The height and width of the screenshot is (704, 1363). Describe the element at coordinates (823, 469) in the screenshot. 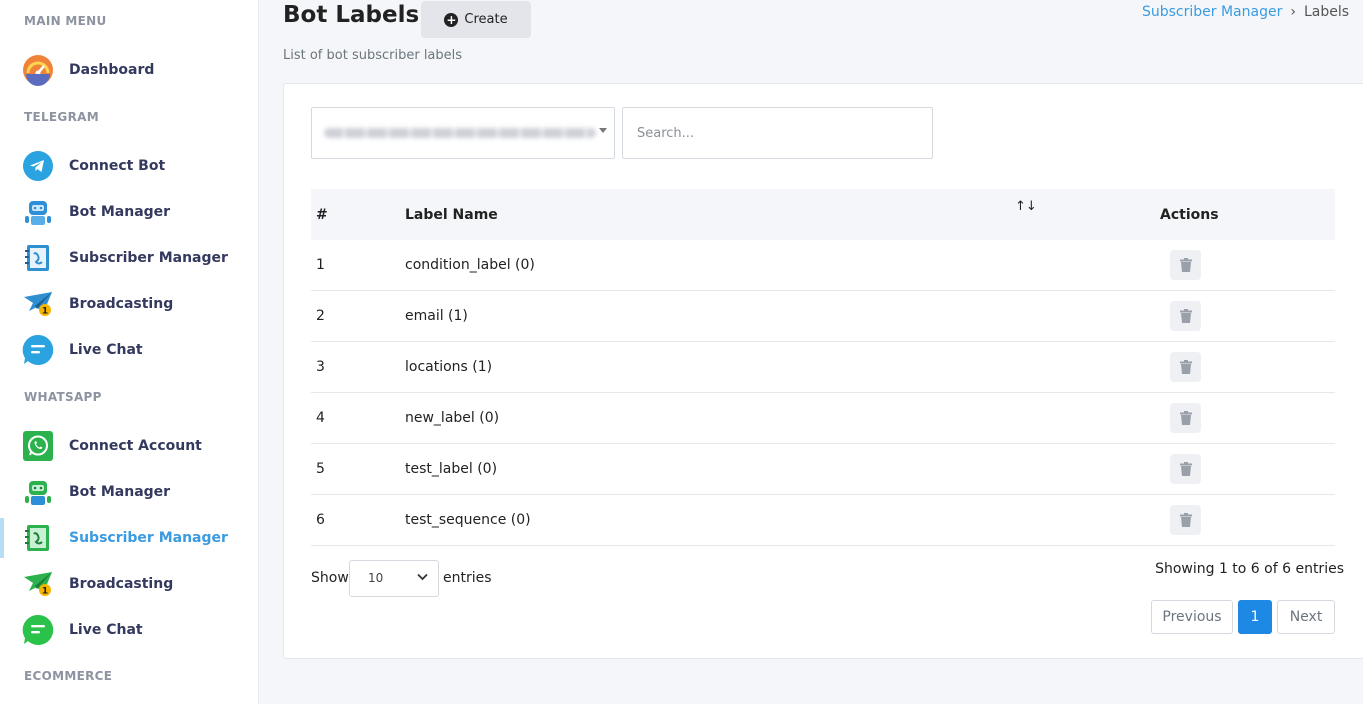

I see `table-row: 5 test_label (0)` at that location.